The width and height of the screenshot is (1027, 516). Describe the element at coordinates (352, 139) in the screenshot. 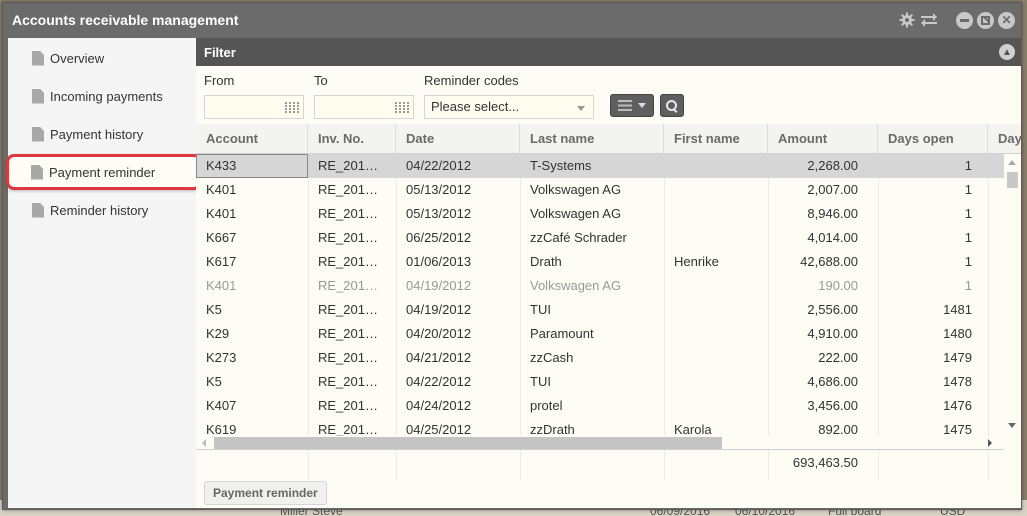

I see `column-header-inv-no: Inv. No.` at that location.